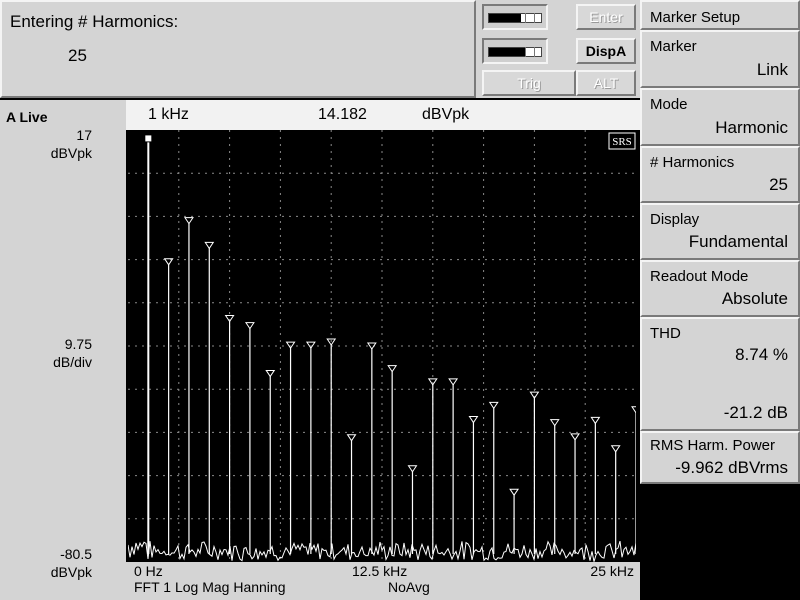 The width and height of the screenshot is (800, 600). I want to click on thd-readout: THD 8.74 % -21.2 dB, so click(720, 374).